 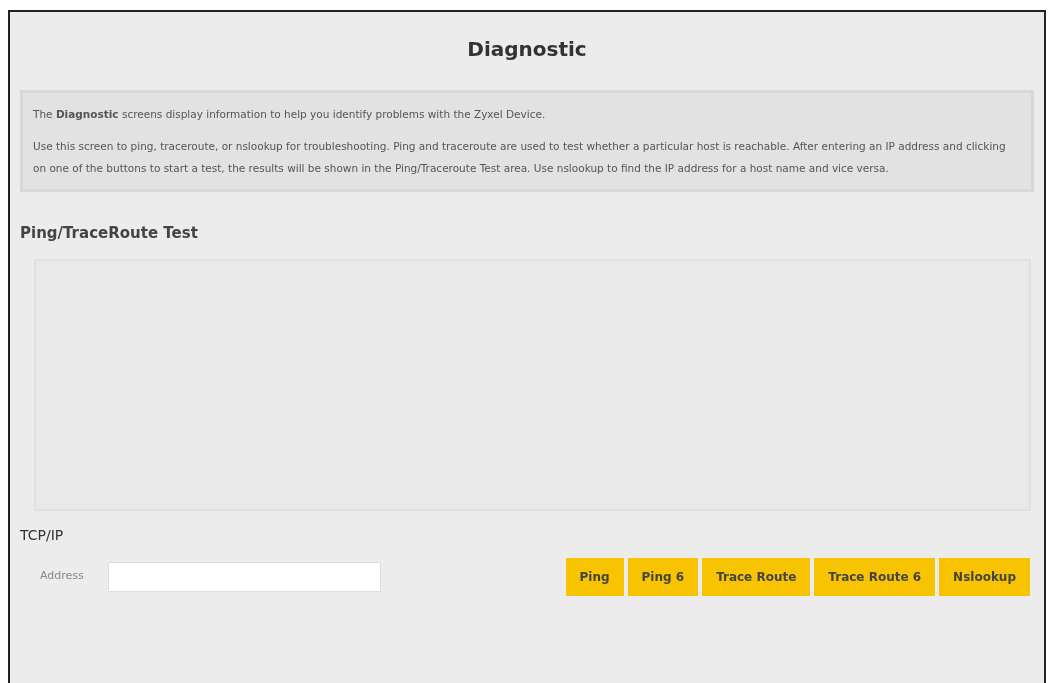 I want to click on section-heading: Ping/TraceRoute Test, so click(x=109, y=233).